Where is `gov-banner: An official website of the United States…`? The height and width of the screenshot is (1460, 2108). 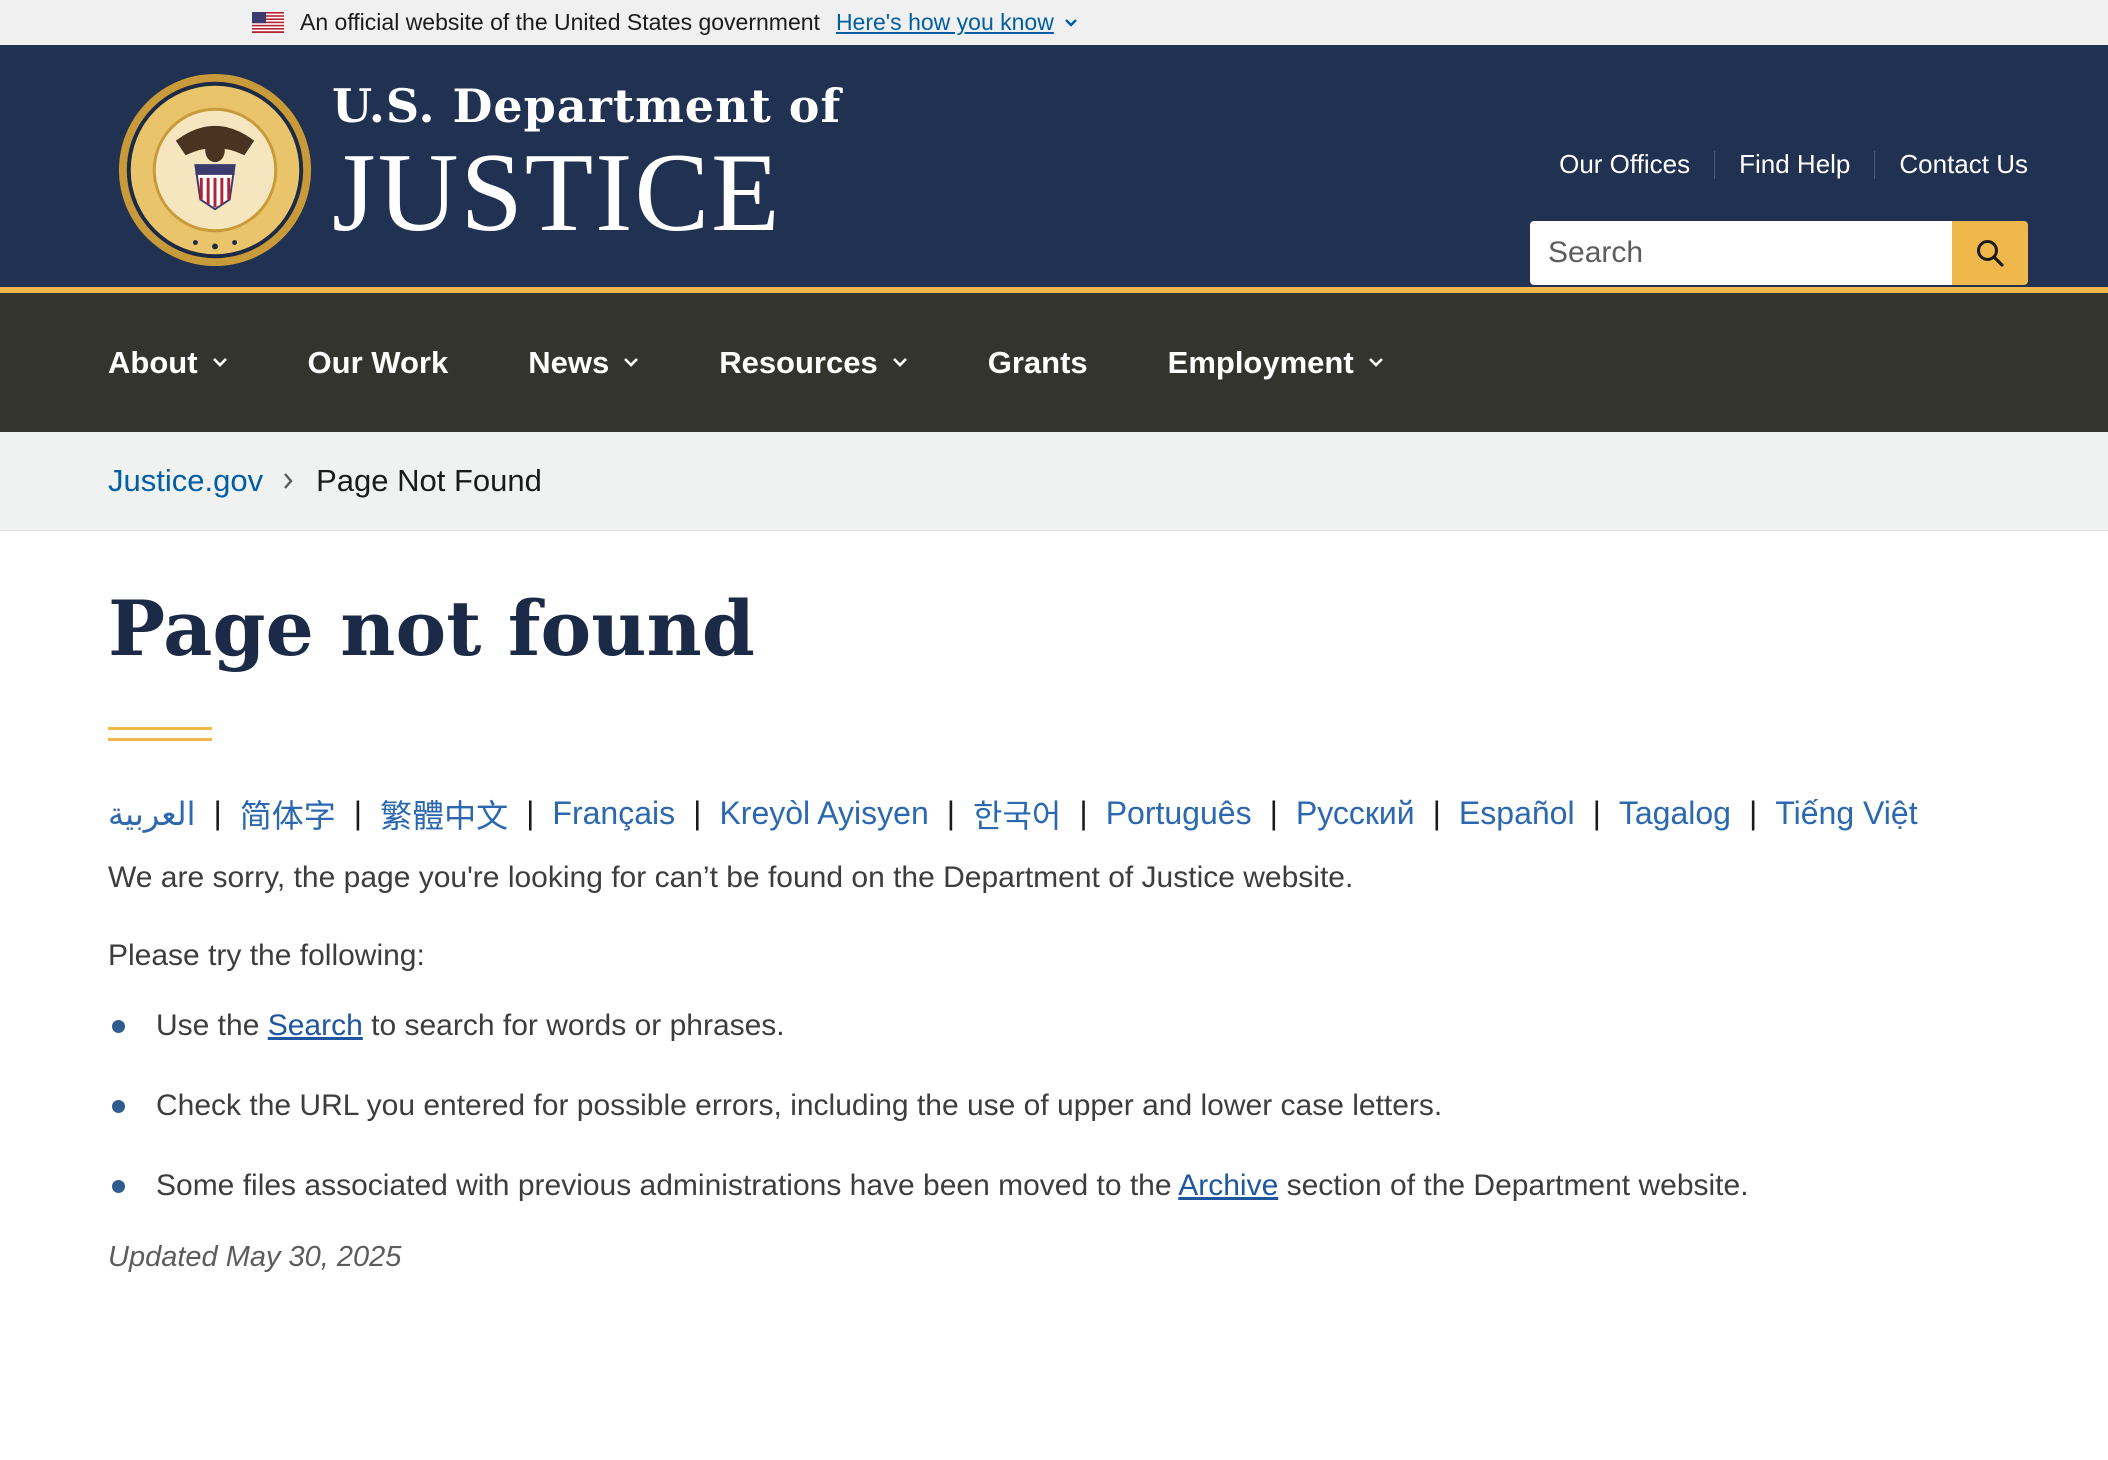
gov-banner: An official website of the United States… is located at coordinates (1054, 22).